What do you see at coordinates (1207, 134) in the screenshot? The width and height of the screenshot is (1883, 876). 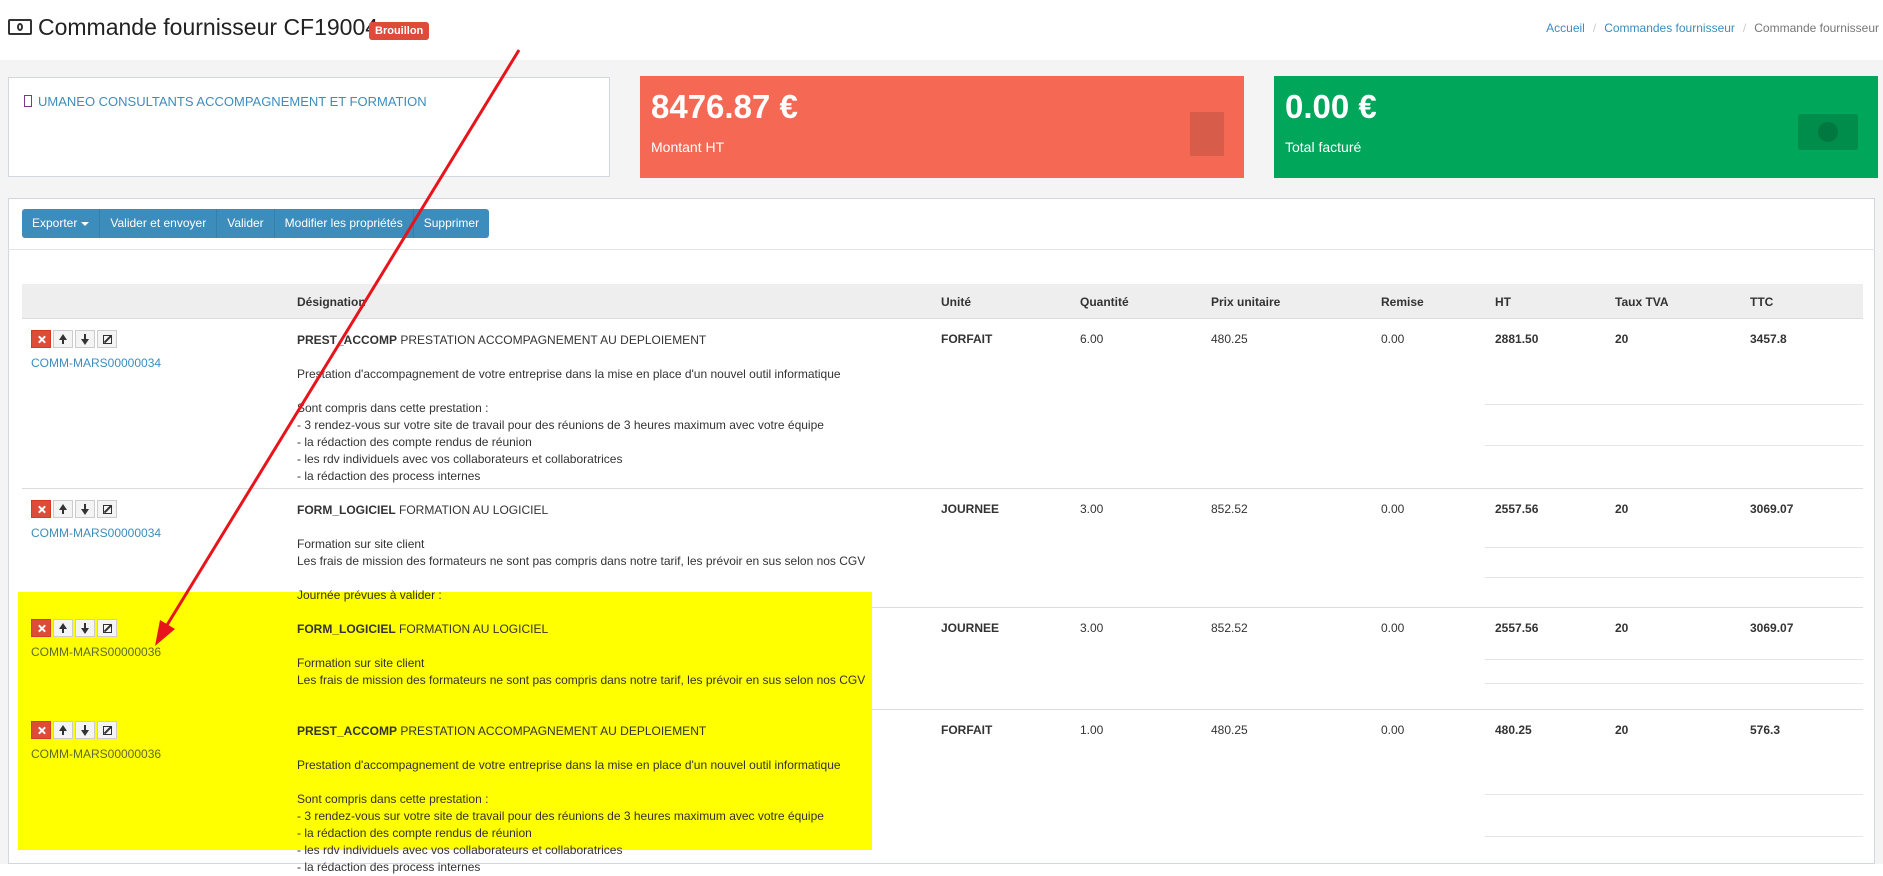 I see `document-icon` at bounding box center [1207, 134].